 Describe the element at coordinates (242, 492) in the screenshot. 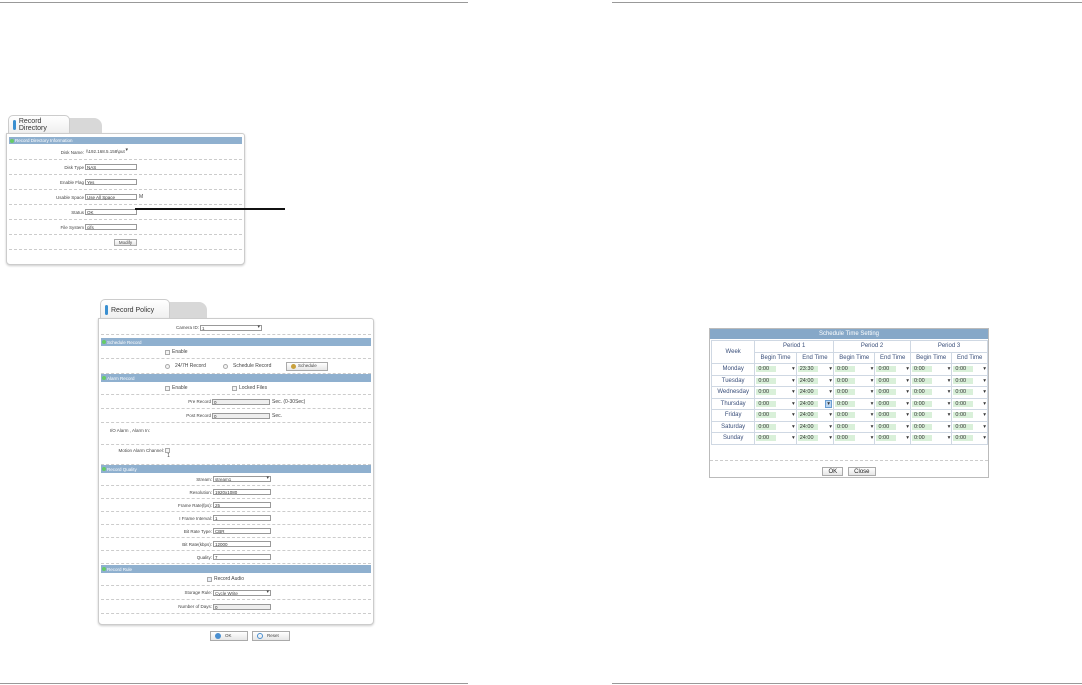

I see `field-input: 1920x1080` at that location.